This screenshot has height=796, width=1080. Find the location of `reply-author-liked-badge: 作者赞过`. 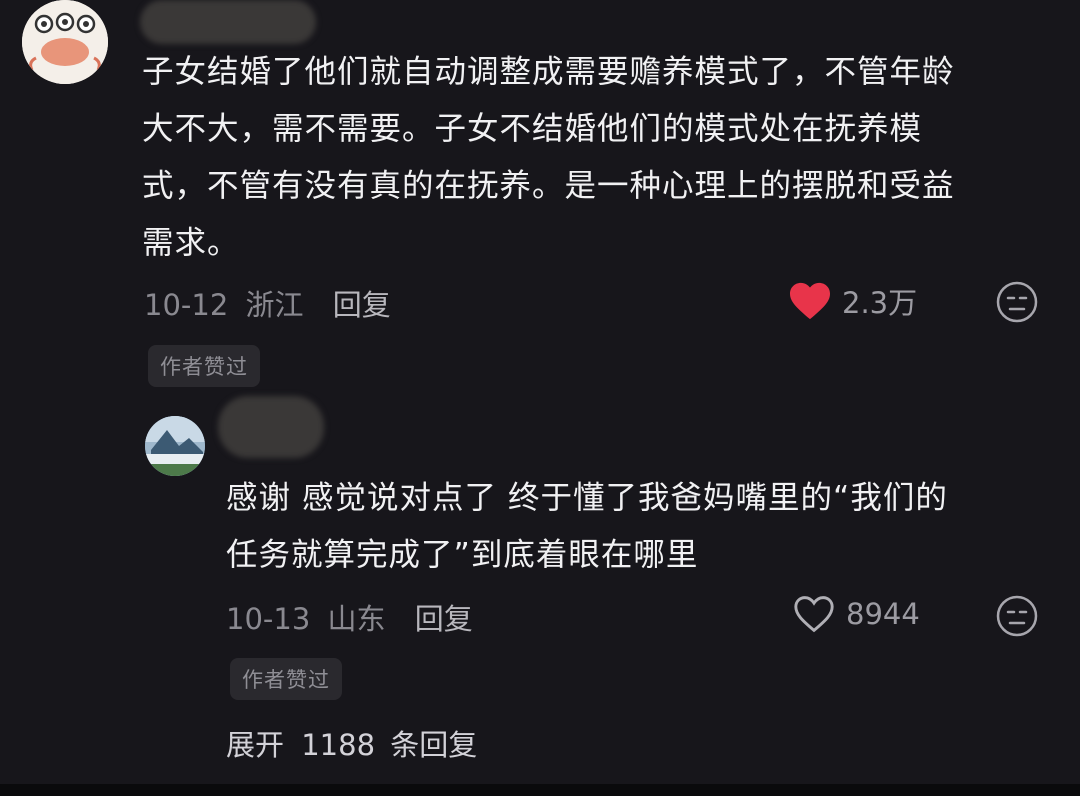

reply-author-liked-badge: 作者赞过 is located at coordinates (286, 679).